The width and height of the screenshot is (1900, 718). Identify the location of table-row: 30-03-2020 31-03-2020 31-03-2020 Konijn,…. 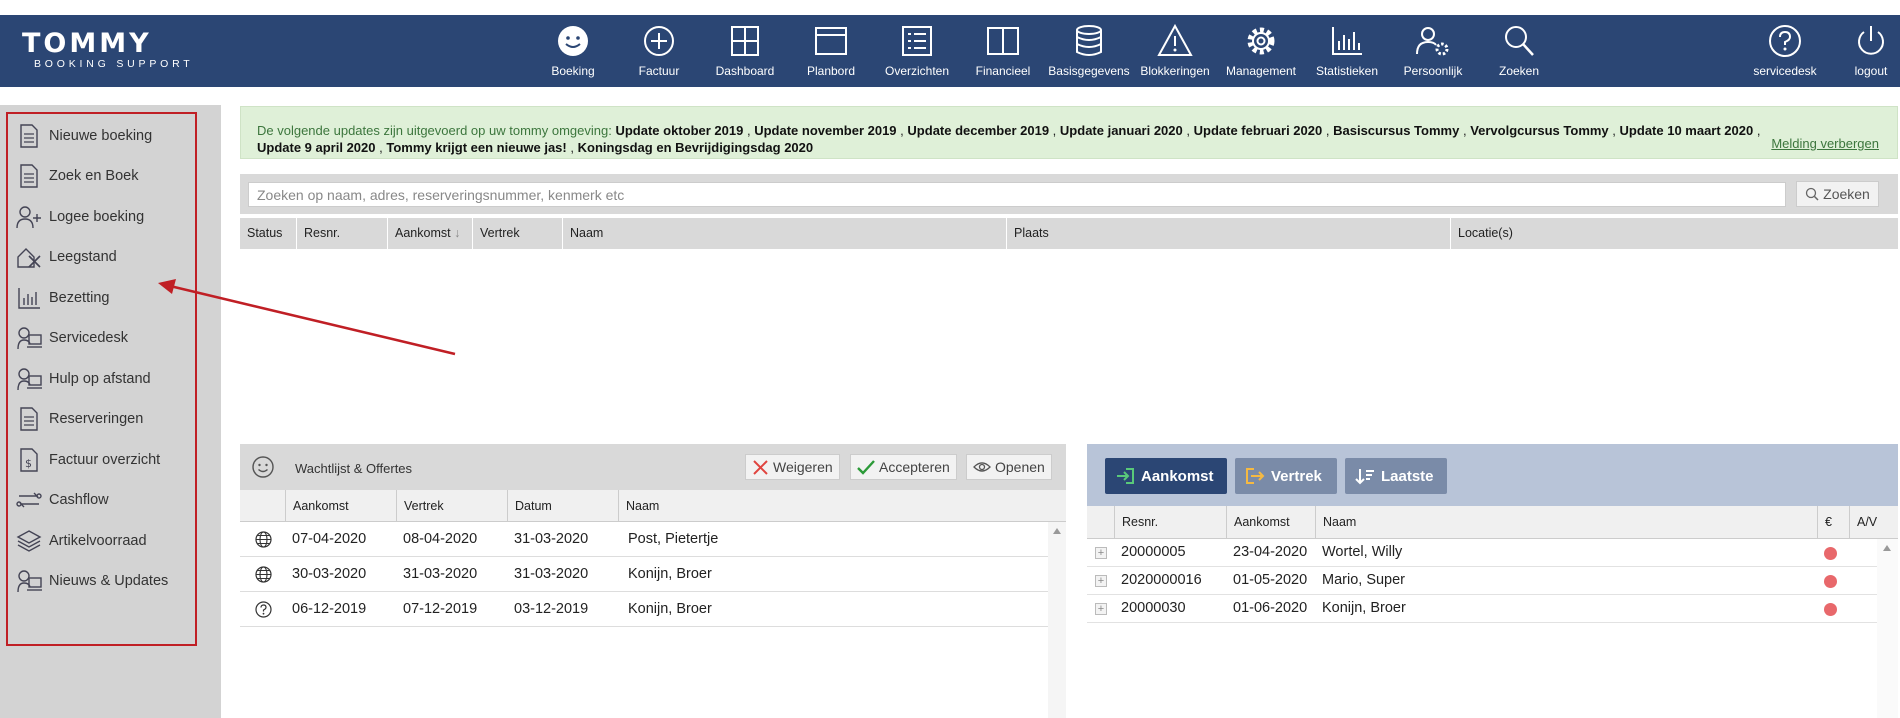
(644, 574).